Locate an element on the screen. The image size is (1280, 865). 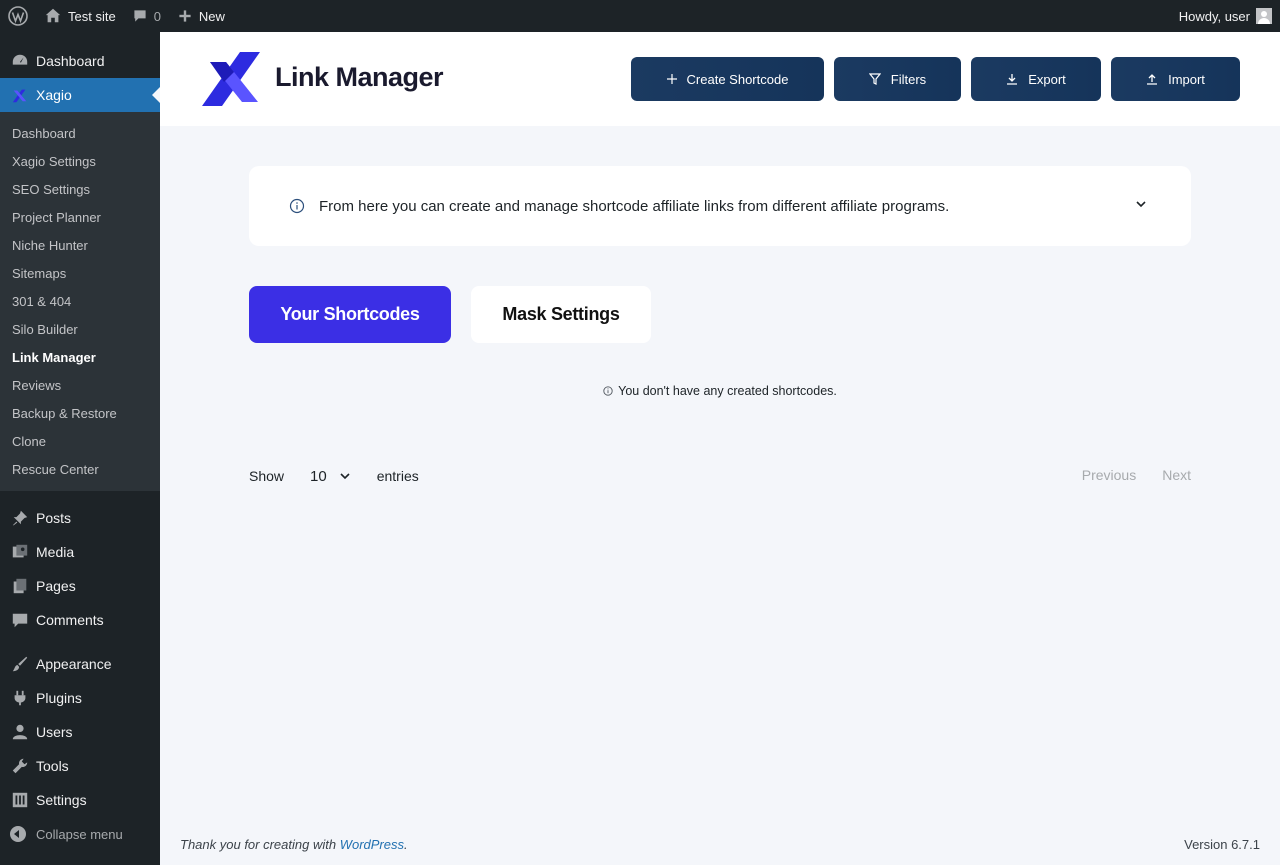
import-label: Import is located at coordinates (1186, 79).